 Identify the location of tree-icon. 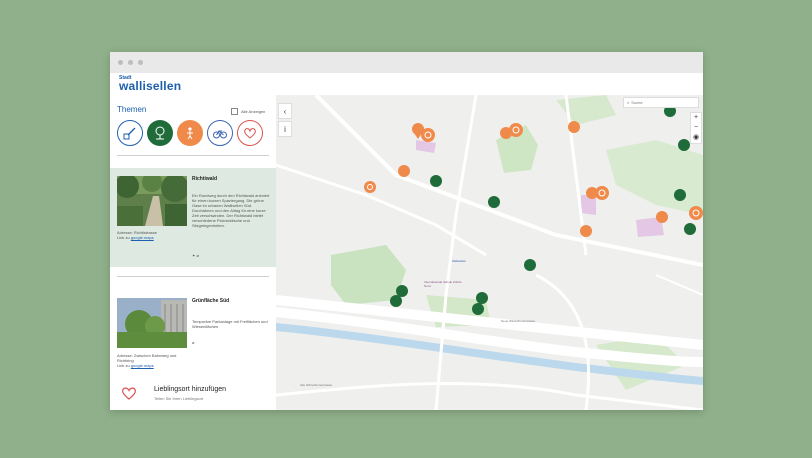
(160, 133).